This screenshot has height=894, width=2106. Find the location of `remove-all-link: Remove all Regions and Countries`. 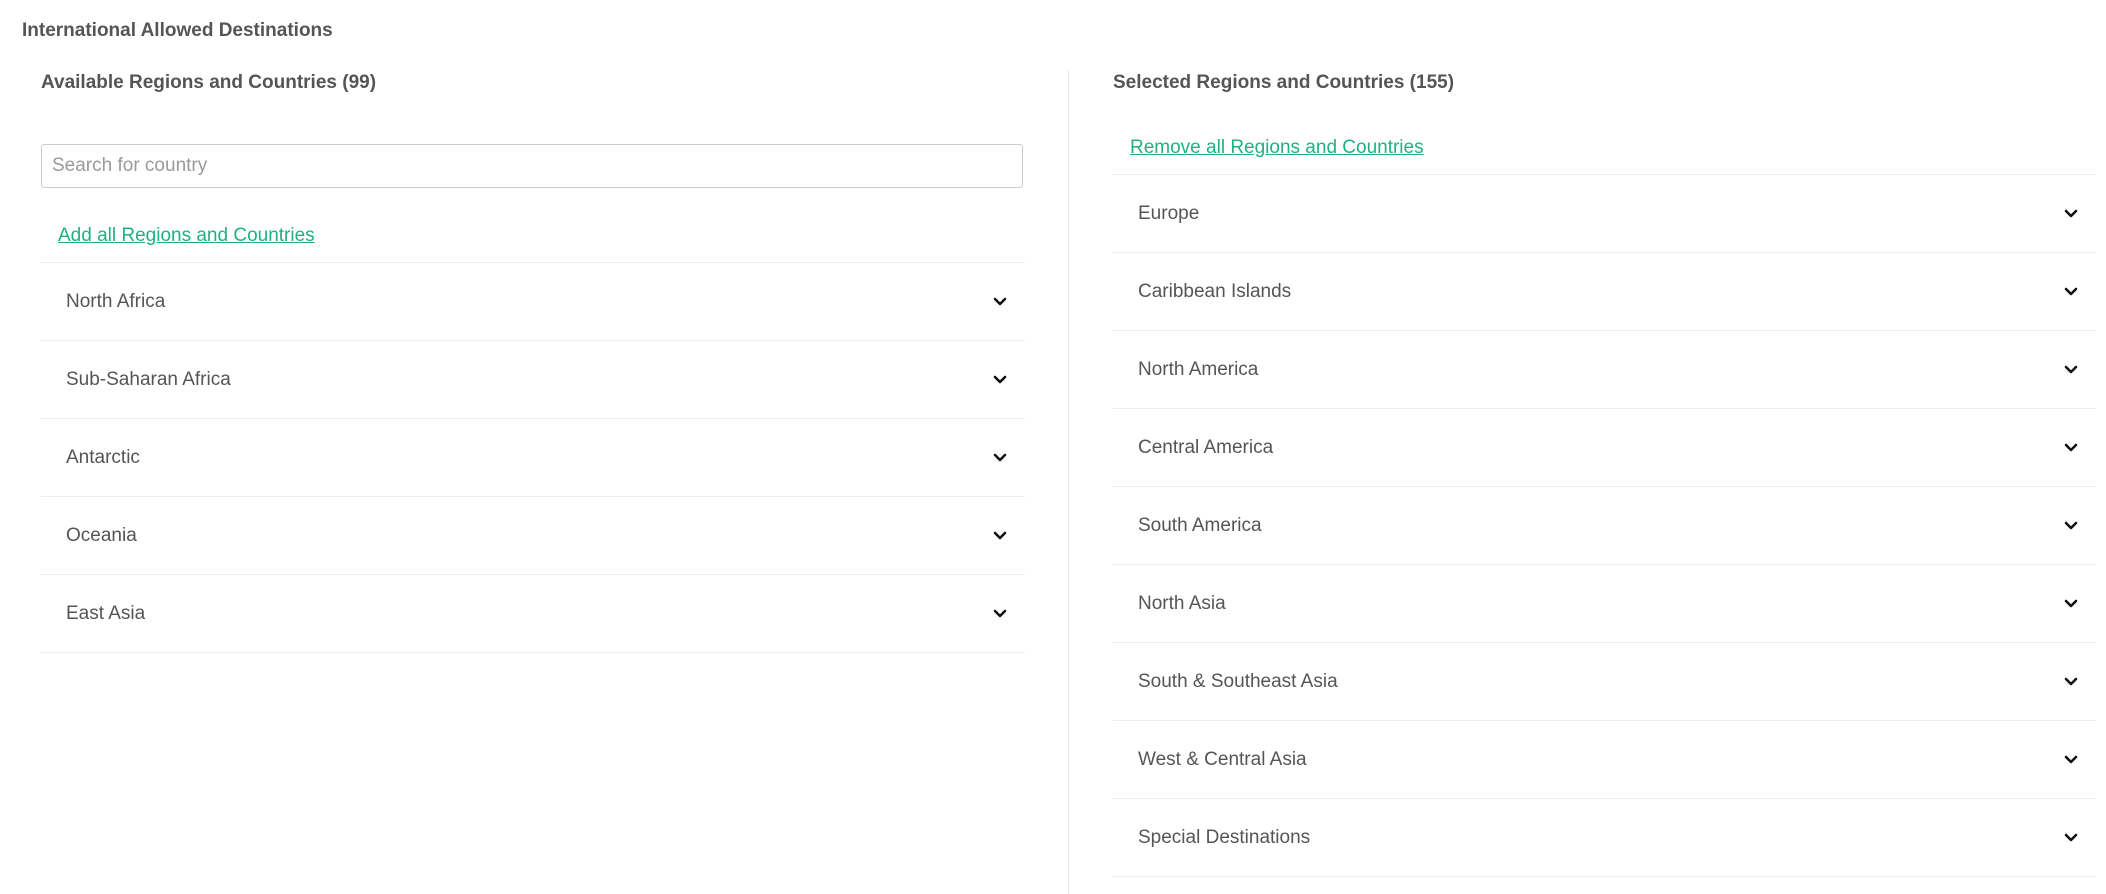

remove-all-link: Remove all Regions and Countries is located at coordinates (1277, 148).